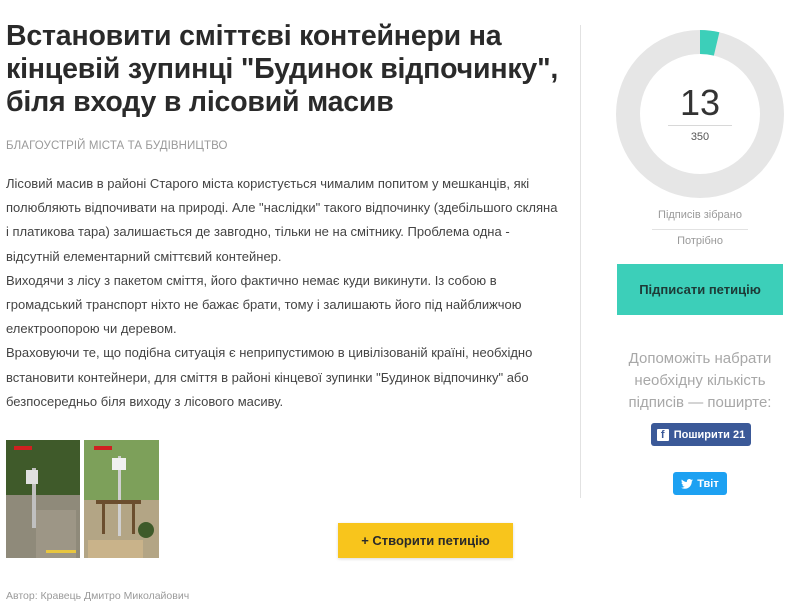  What do you see at coordinates (580, 261) in the screenshot?
I see `column-divider` at bounding box center [580, 261].